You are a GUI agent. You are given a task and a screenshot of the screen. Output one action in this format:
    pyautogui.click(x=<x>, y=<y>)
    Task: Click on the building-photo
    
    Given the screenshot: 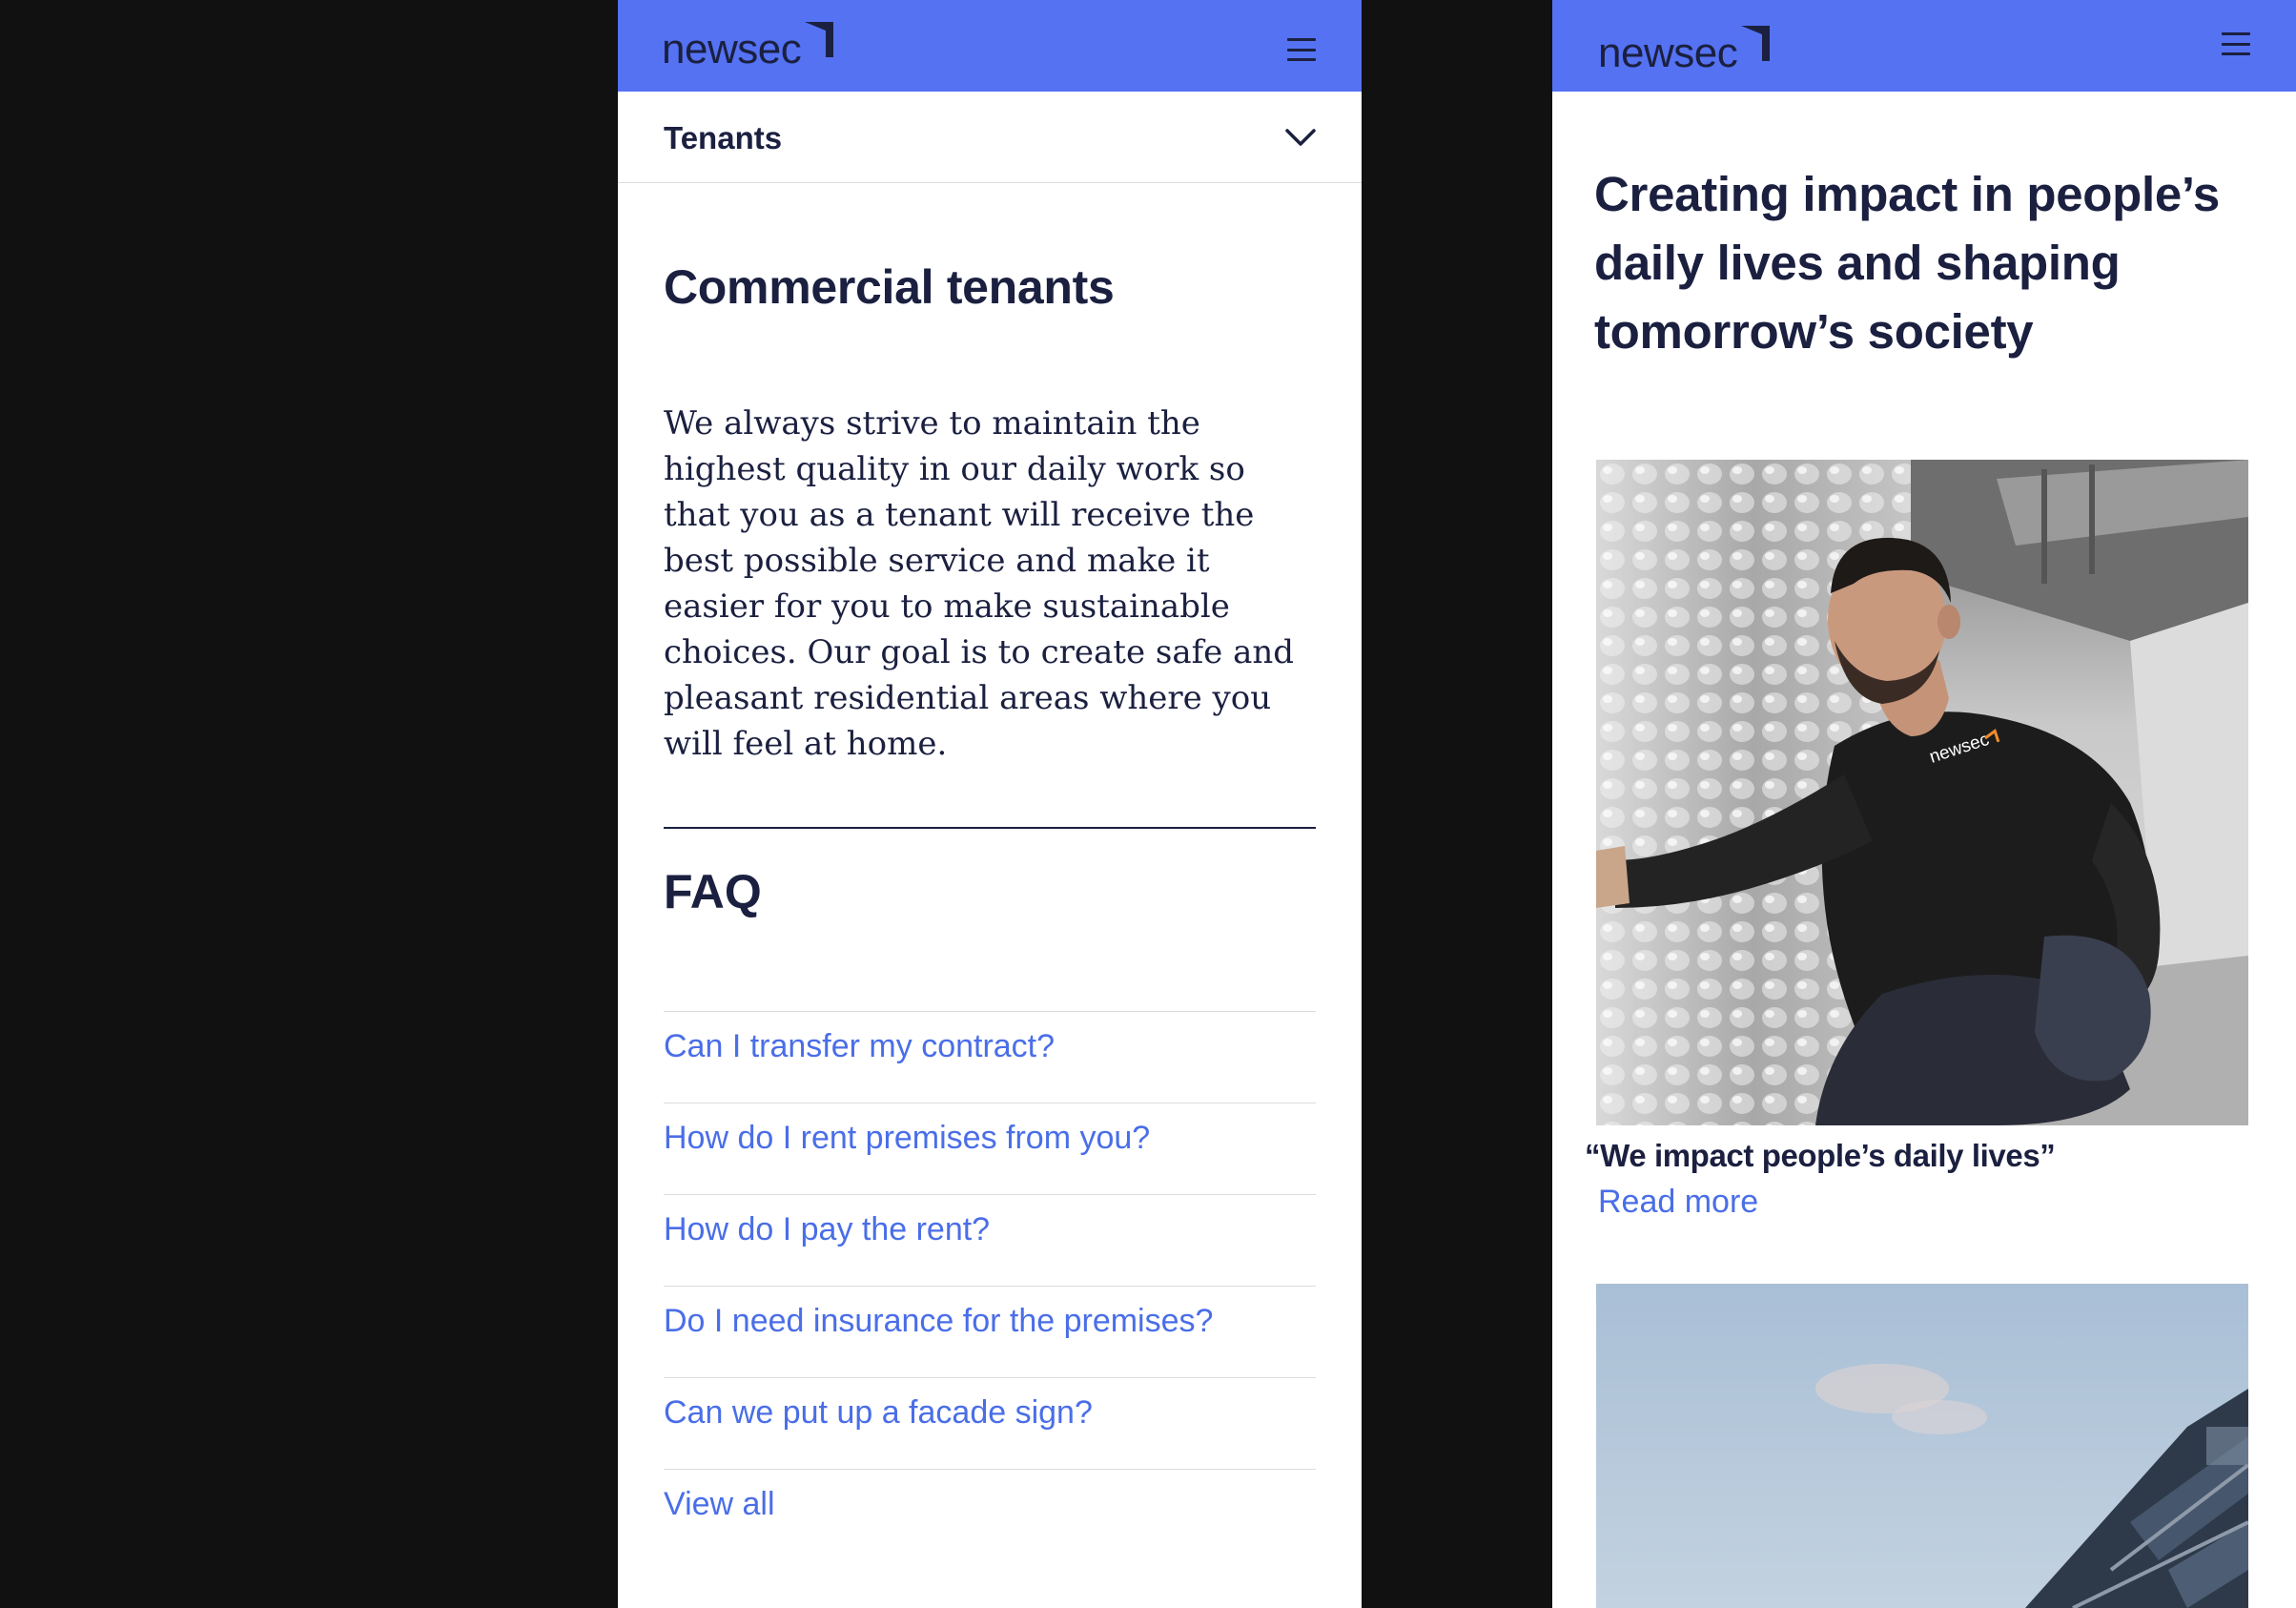 What is the action you would take?
    pyautogui.click(x=1922, y=1446)
    